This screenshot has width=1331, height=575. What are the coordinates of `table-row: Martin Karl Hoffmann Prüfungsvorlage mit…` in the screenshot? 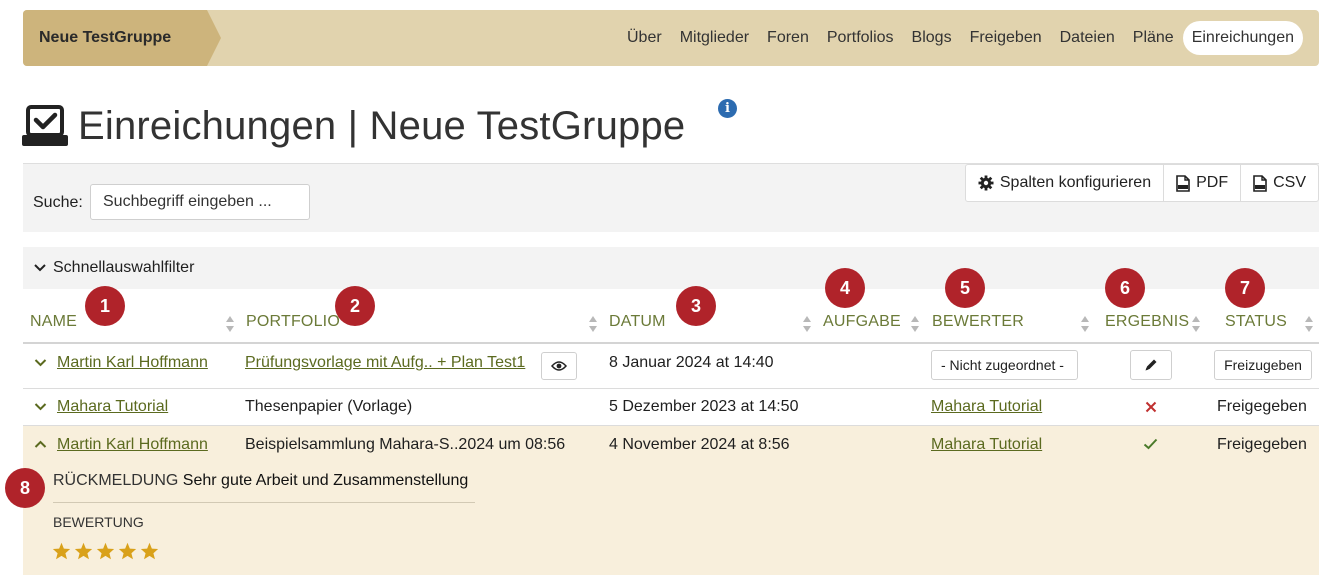 It's located at (671, 366).